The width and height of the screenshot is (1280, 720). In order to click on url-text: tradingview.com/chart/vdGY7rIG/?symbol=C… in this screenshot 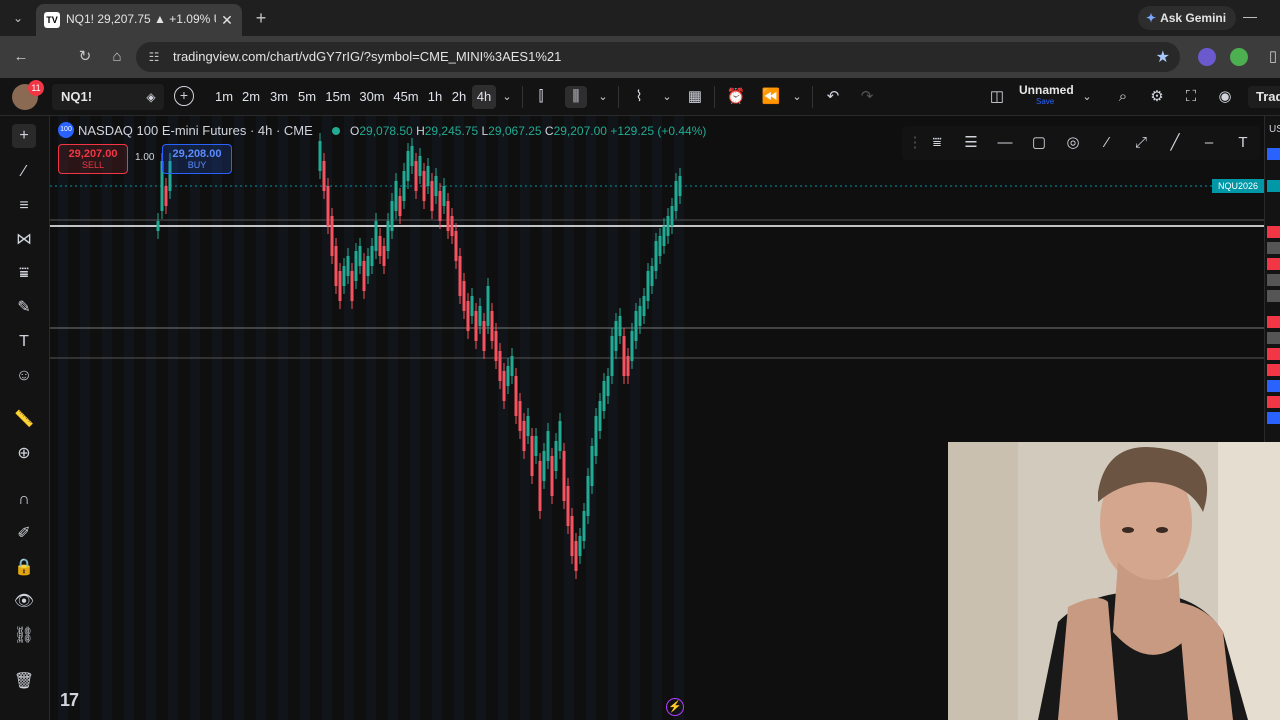, I will do `click(367, 56)`.